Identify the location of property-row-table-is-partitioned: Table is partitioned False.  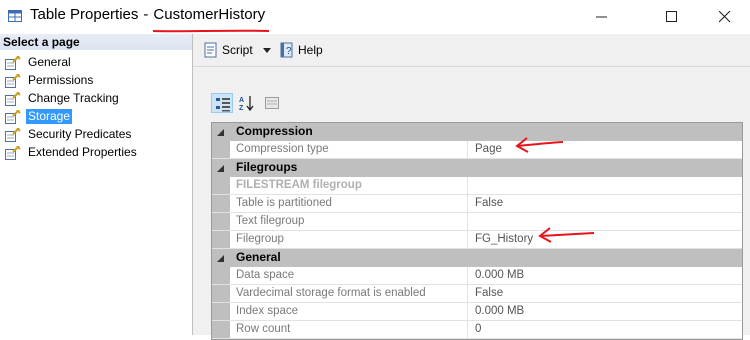
(477, 204).